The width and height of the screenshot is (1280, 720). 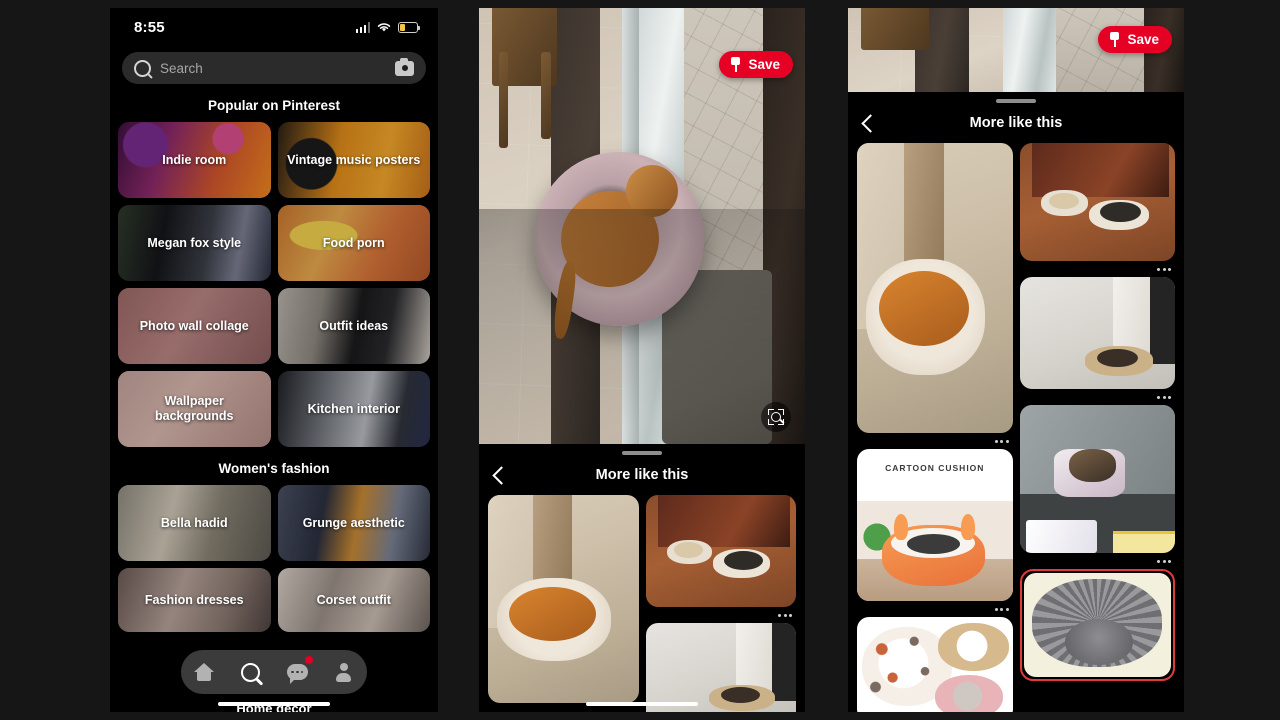 I want to click on tile-outfit-ideas: Outfit ideas, so click(x=353, y=326).